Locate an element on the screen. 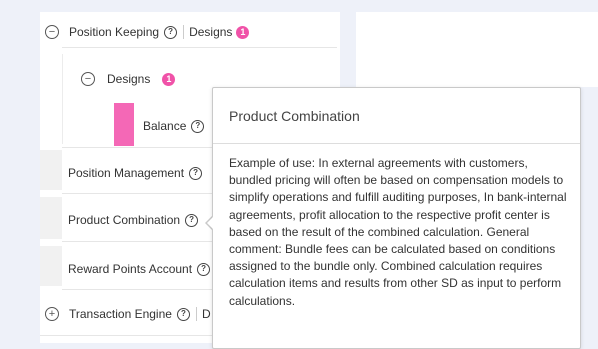 This screenshot has height=349, width=598. right-panel is located at coordinates (477, 49).